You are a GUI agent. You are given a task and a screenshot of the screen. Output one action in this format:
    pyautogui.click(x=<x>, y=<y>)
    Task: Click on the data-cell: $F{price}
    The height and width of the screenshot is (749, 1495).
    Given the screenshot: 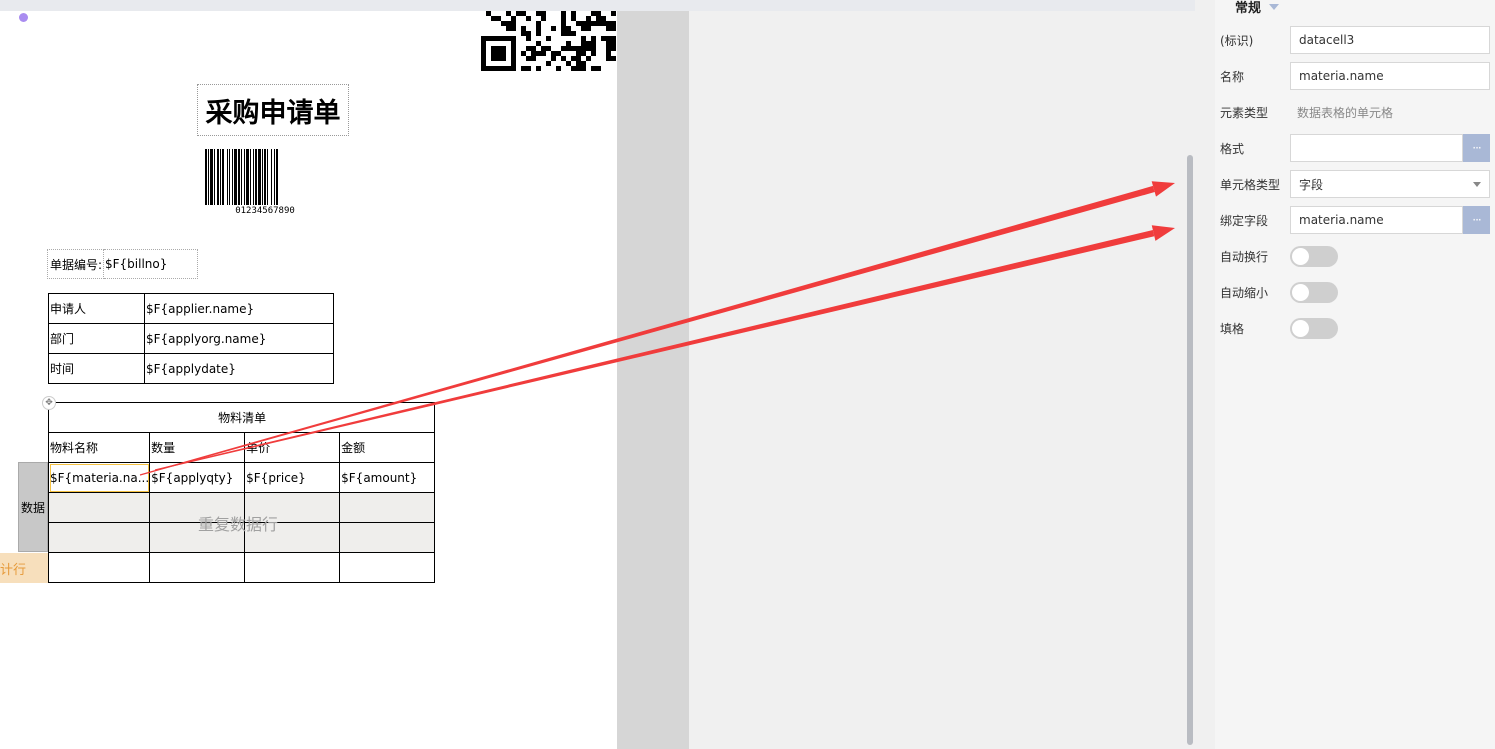 What is the action you would take?
    pyautogui.click(x=292, y=477)
    